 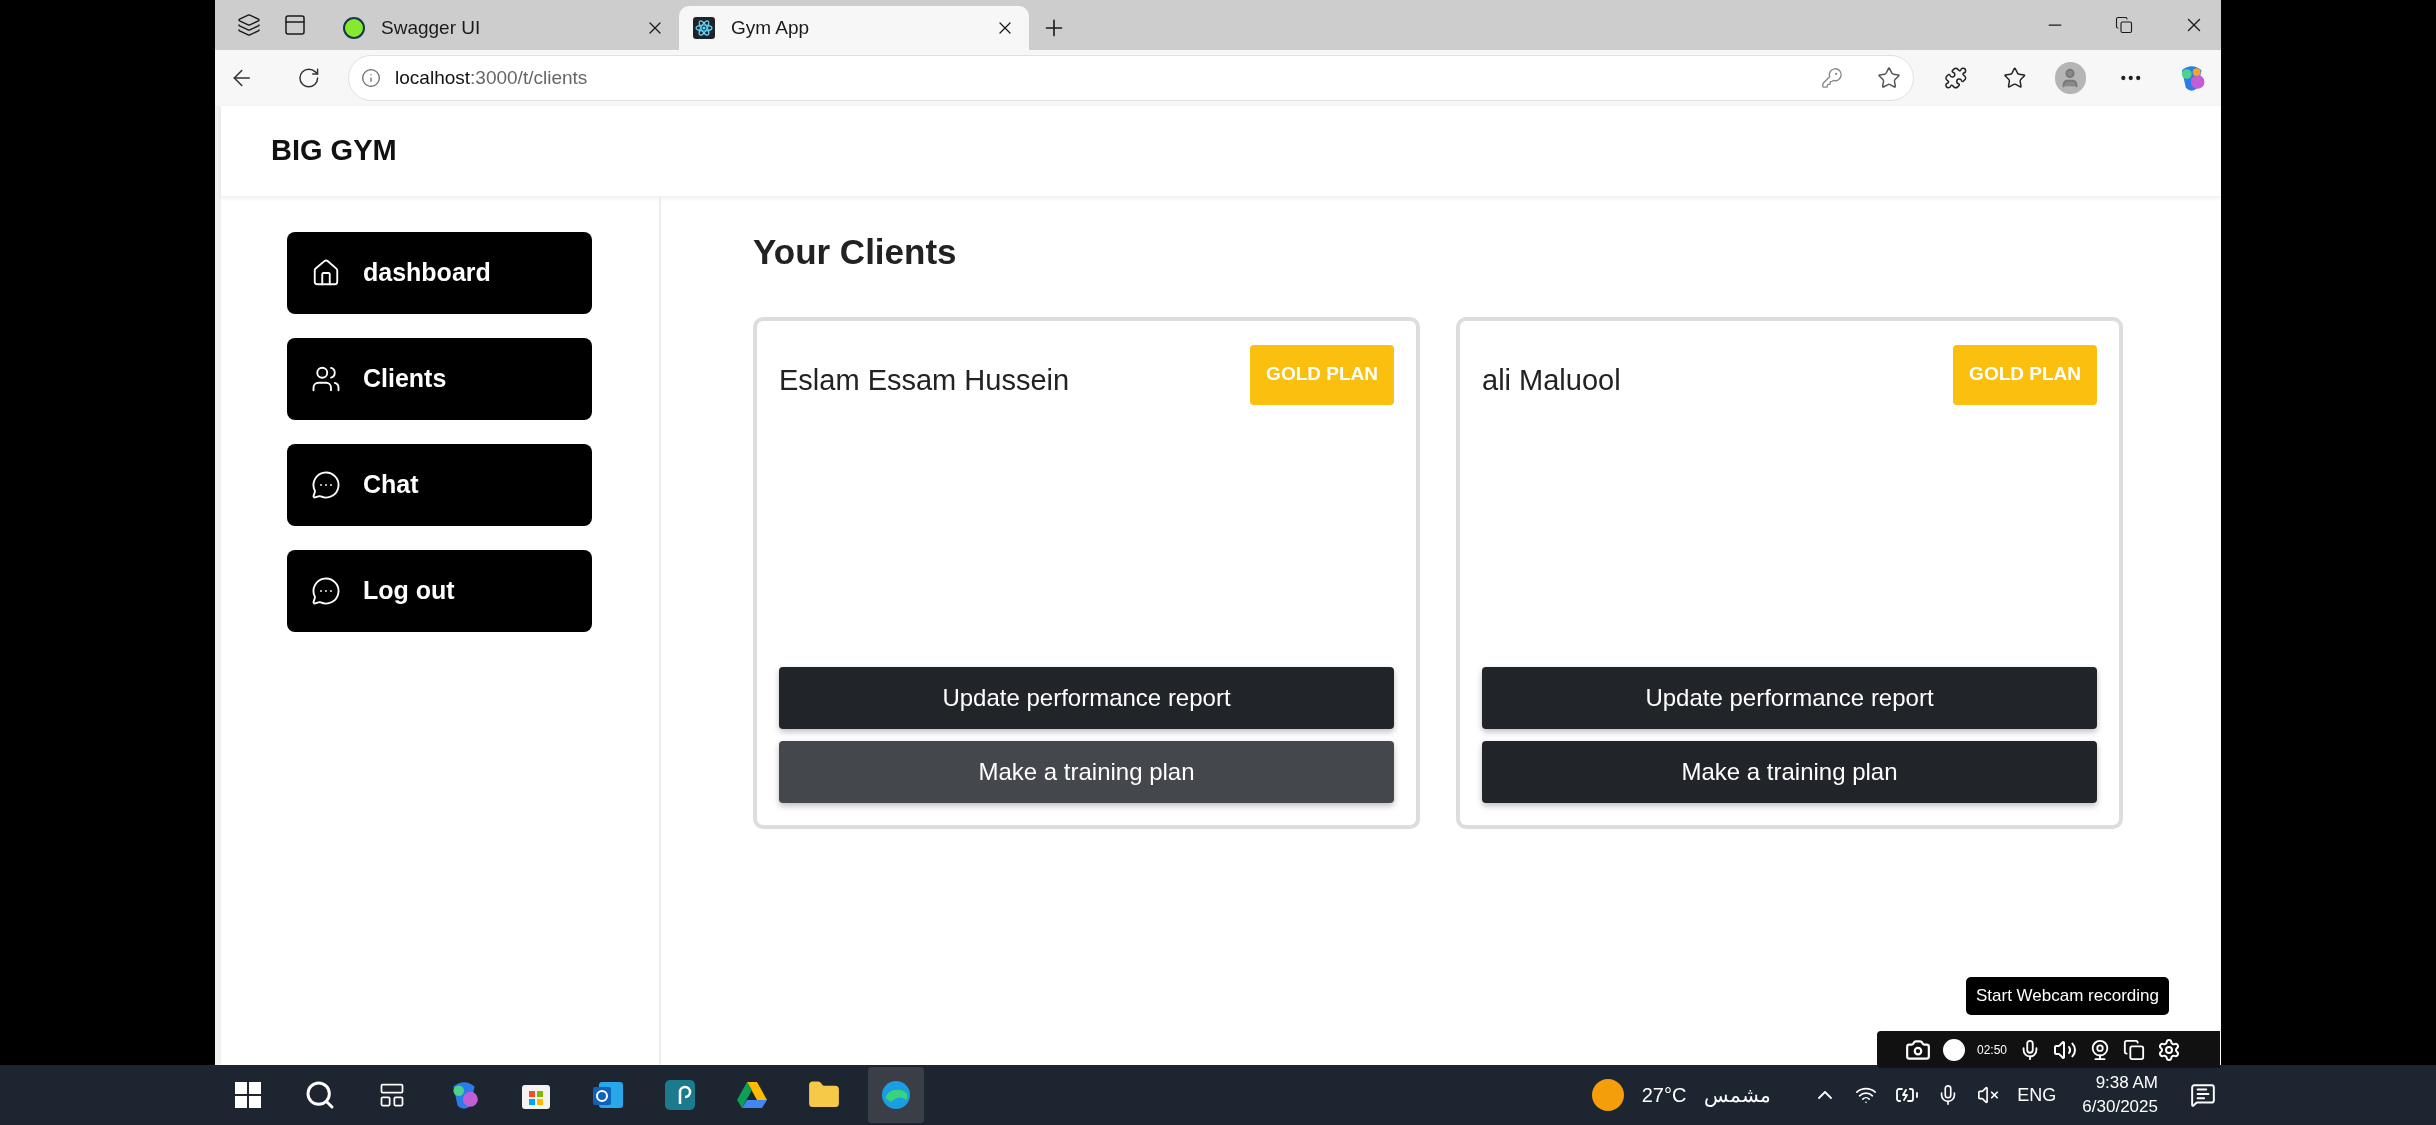 I want to click on url-text: localhost:3000/t/clients, so click(x=492, y=77).